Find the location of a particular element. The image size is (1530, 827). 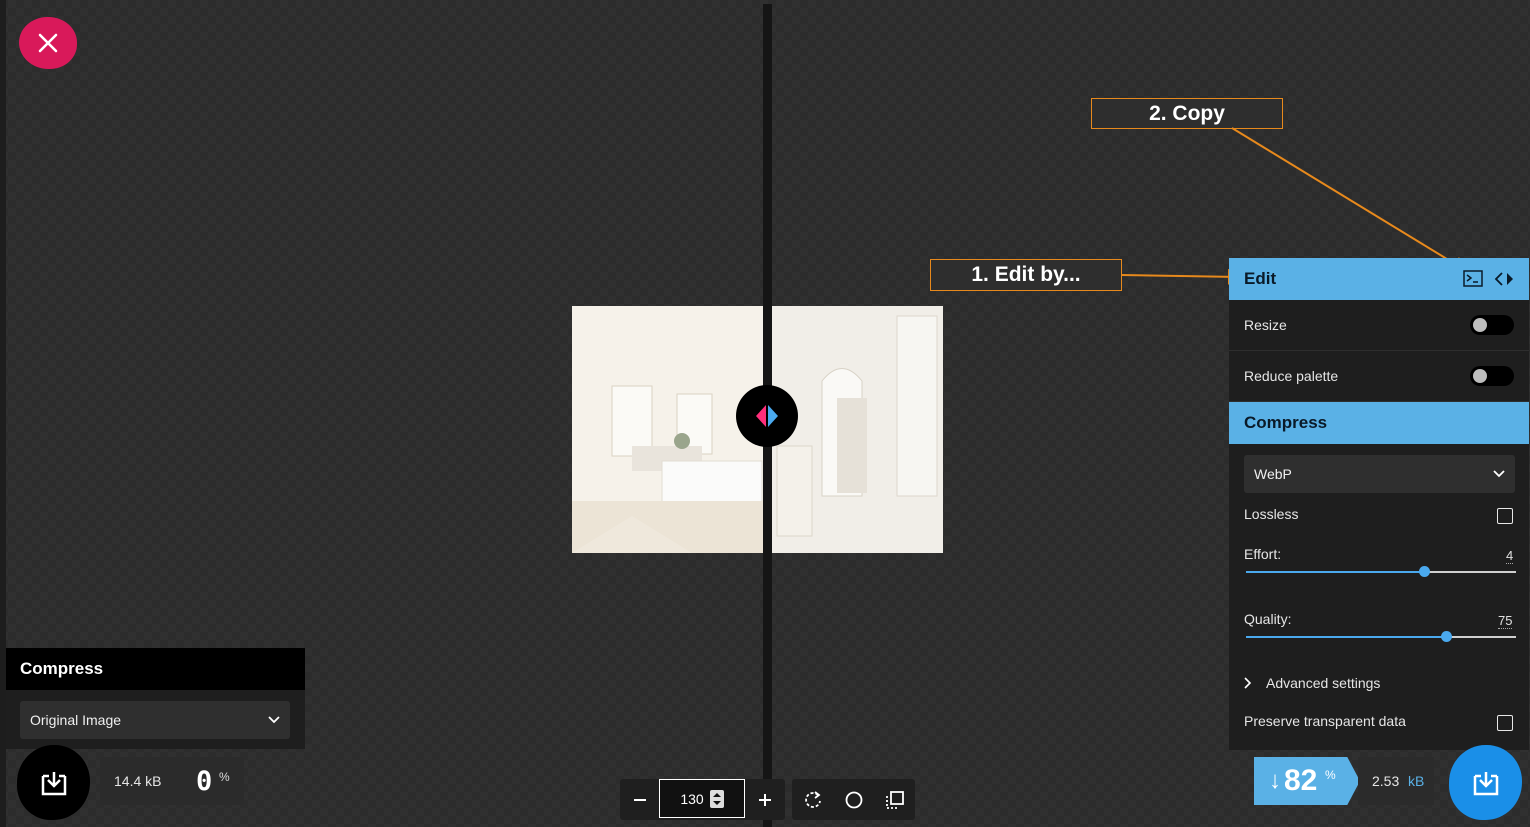

download-compressed-button is located at coordinates (1485, 782).